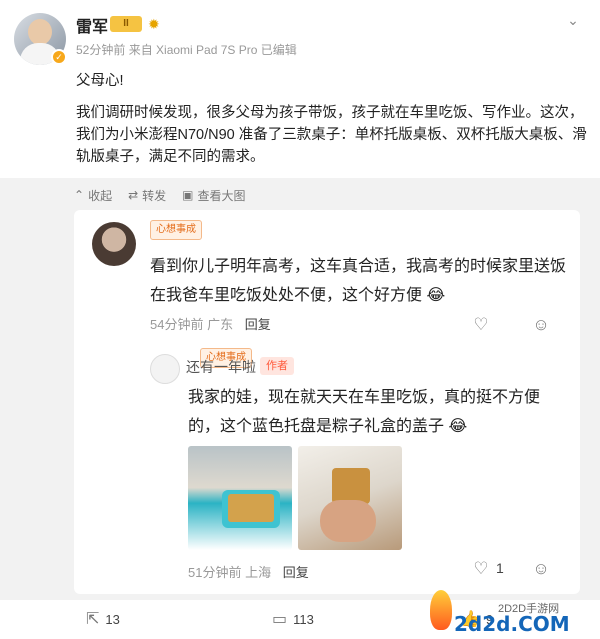  I want to click on view-image-button: ▣ 查看大图, so click(213, 195).